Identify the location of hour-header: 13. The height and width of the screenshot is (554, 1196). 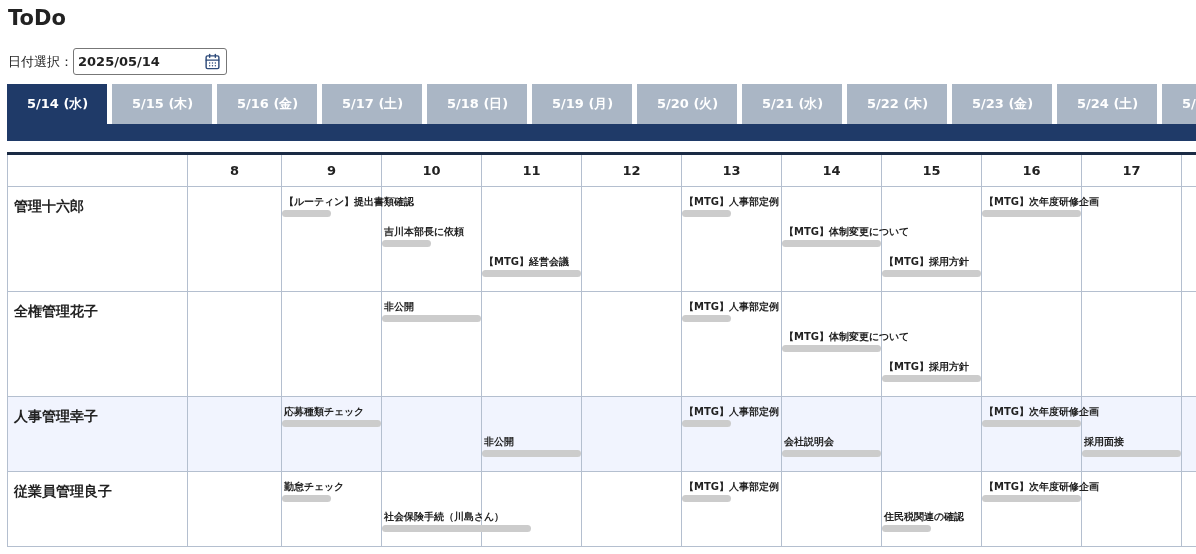
(731, 170).